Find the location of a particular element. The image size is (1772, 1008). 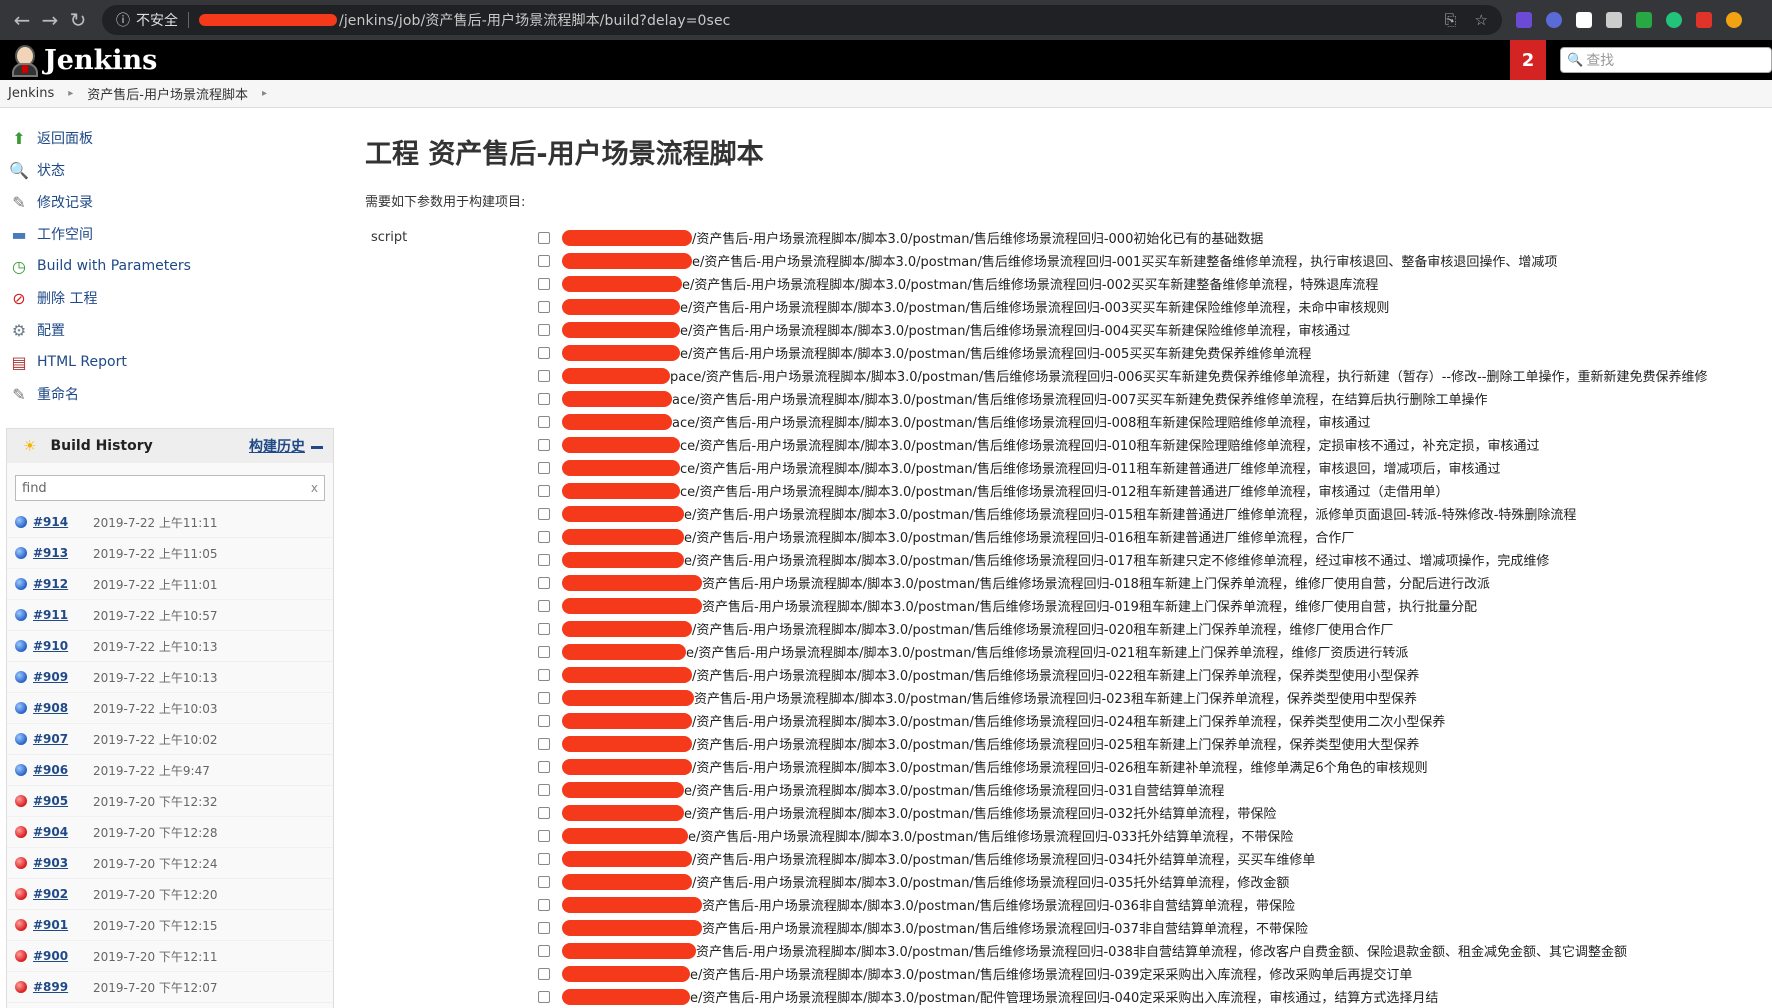

build-number-link: #907 is located at coordinates (63, 739).